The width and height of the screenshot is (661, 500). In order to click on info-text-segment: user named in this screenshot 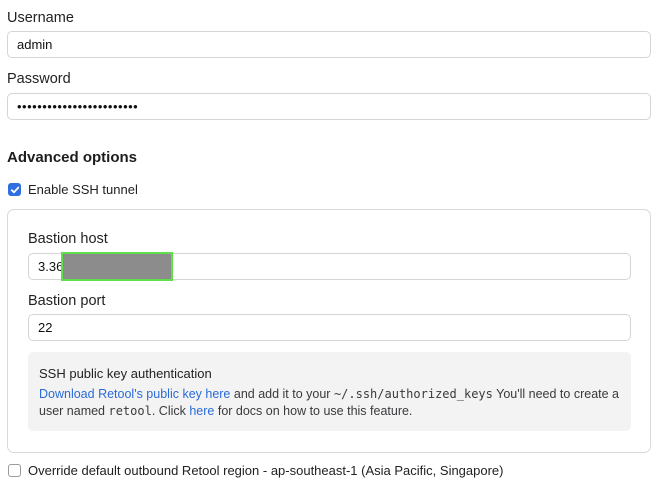, I will do `click(74, 411)`.